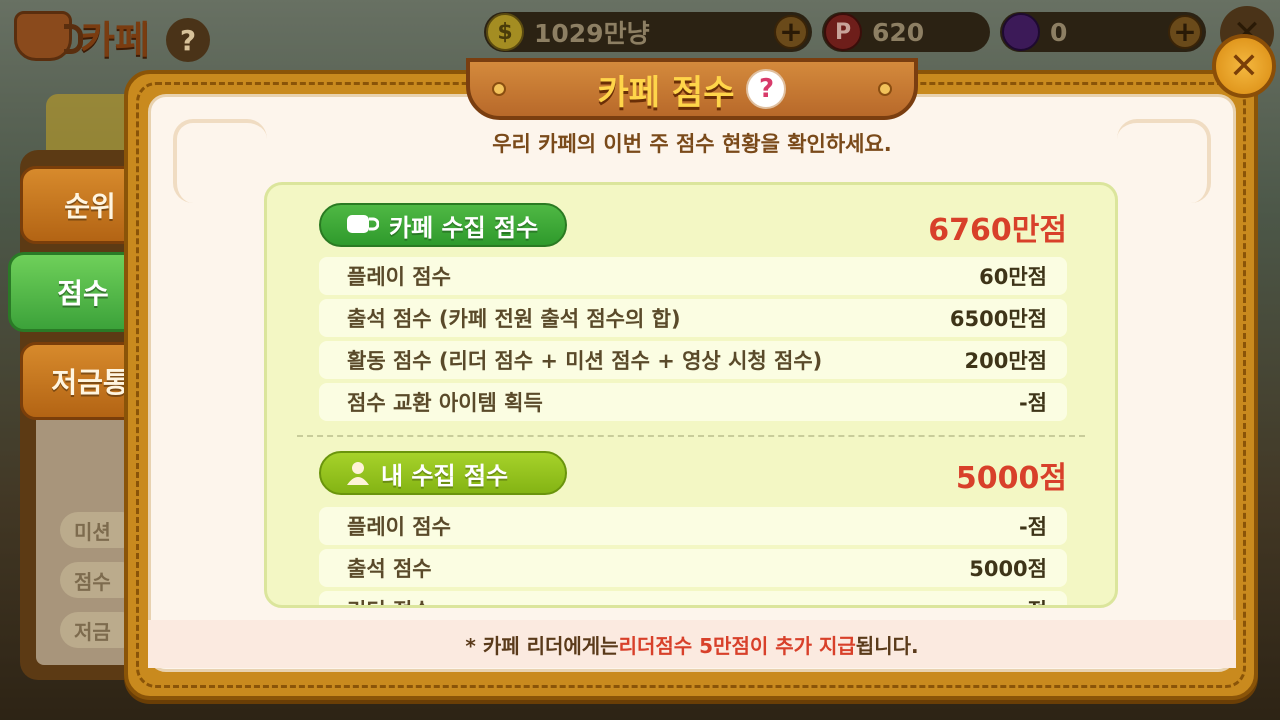 The image size is (1280, 720). I want to click on title-plate-rivet-right, so click(885, 89).